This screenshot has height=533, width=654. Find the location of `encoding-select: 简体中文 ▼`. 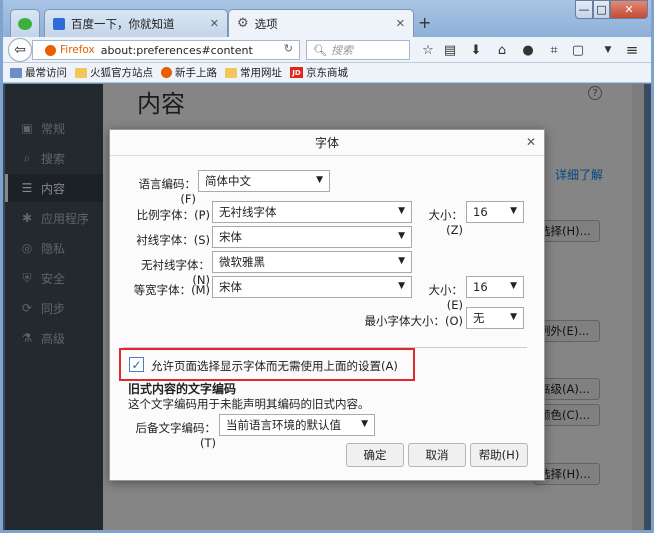

encoding-select: 简体中文 ▼ is located at coordinates (264, 181).